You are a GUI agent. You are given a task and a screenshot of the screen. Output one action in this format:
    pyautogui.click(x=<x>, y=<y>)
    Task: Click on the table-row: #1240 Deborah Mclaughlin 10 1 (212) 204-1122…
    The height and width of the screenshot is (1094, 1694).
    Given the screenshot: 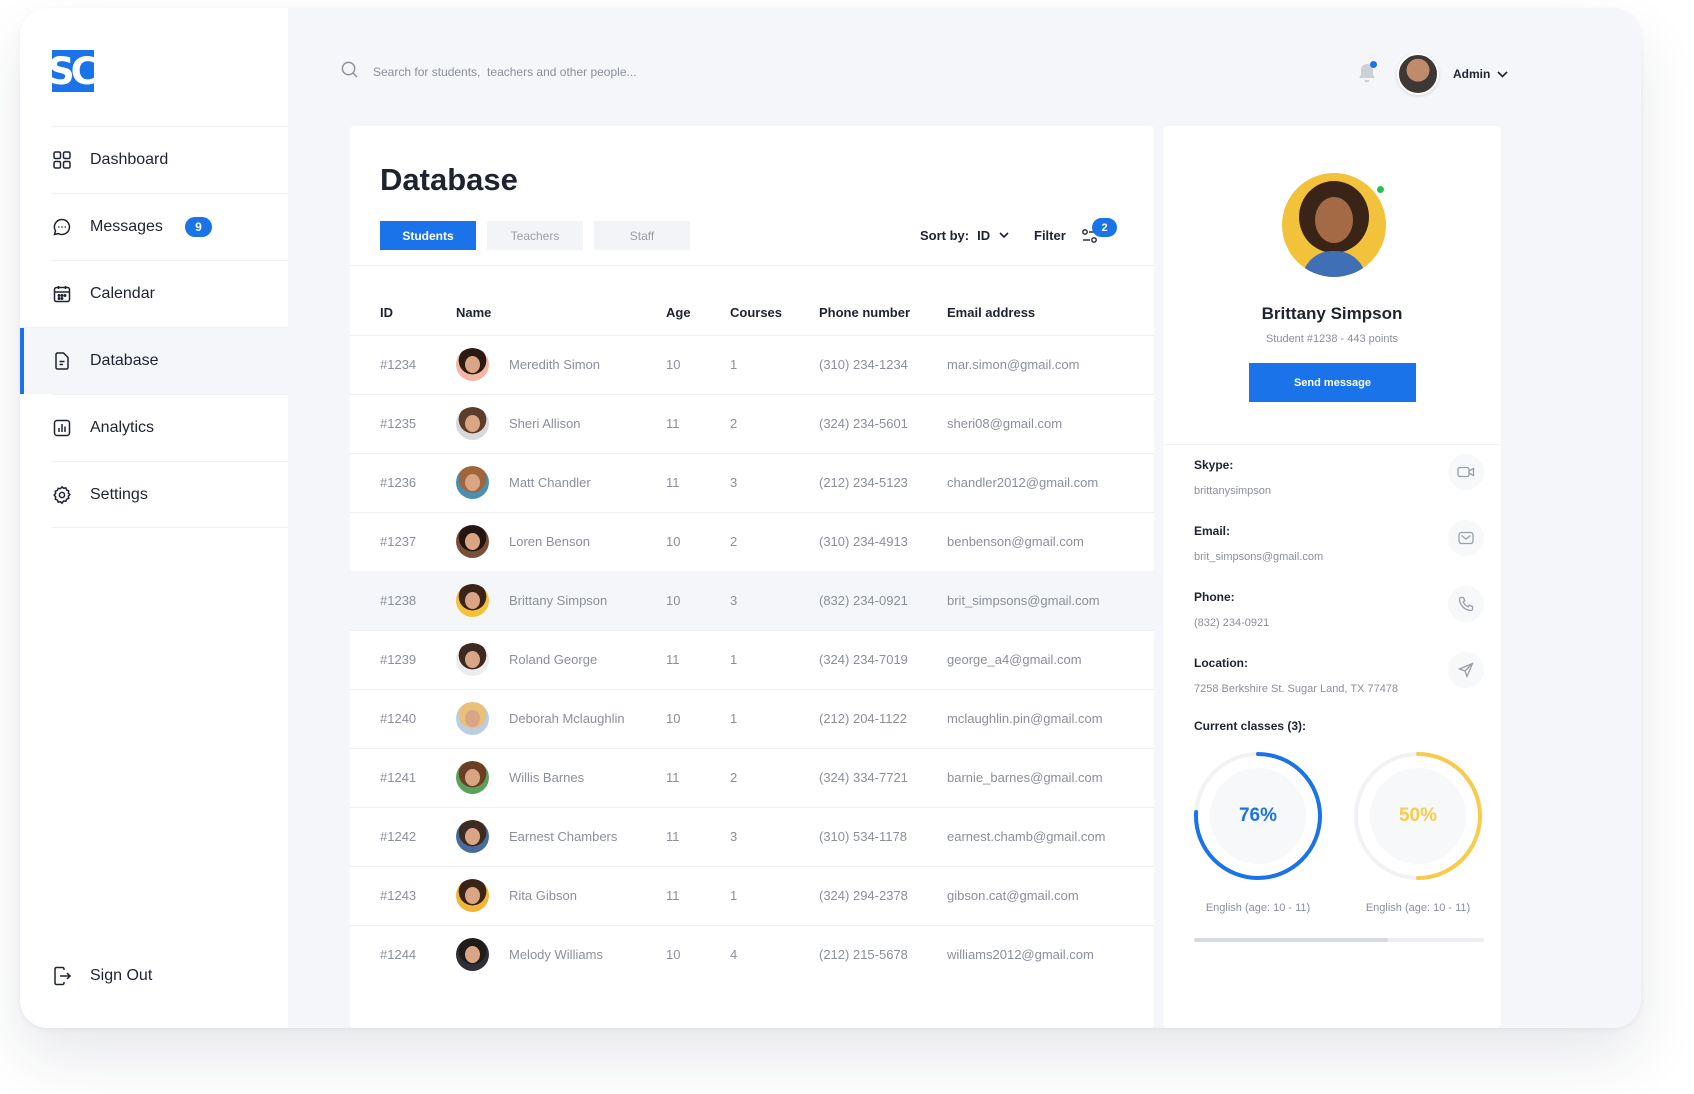 What is the action you would take?
    pyautogui.click(x=752, y=718)
    